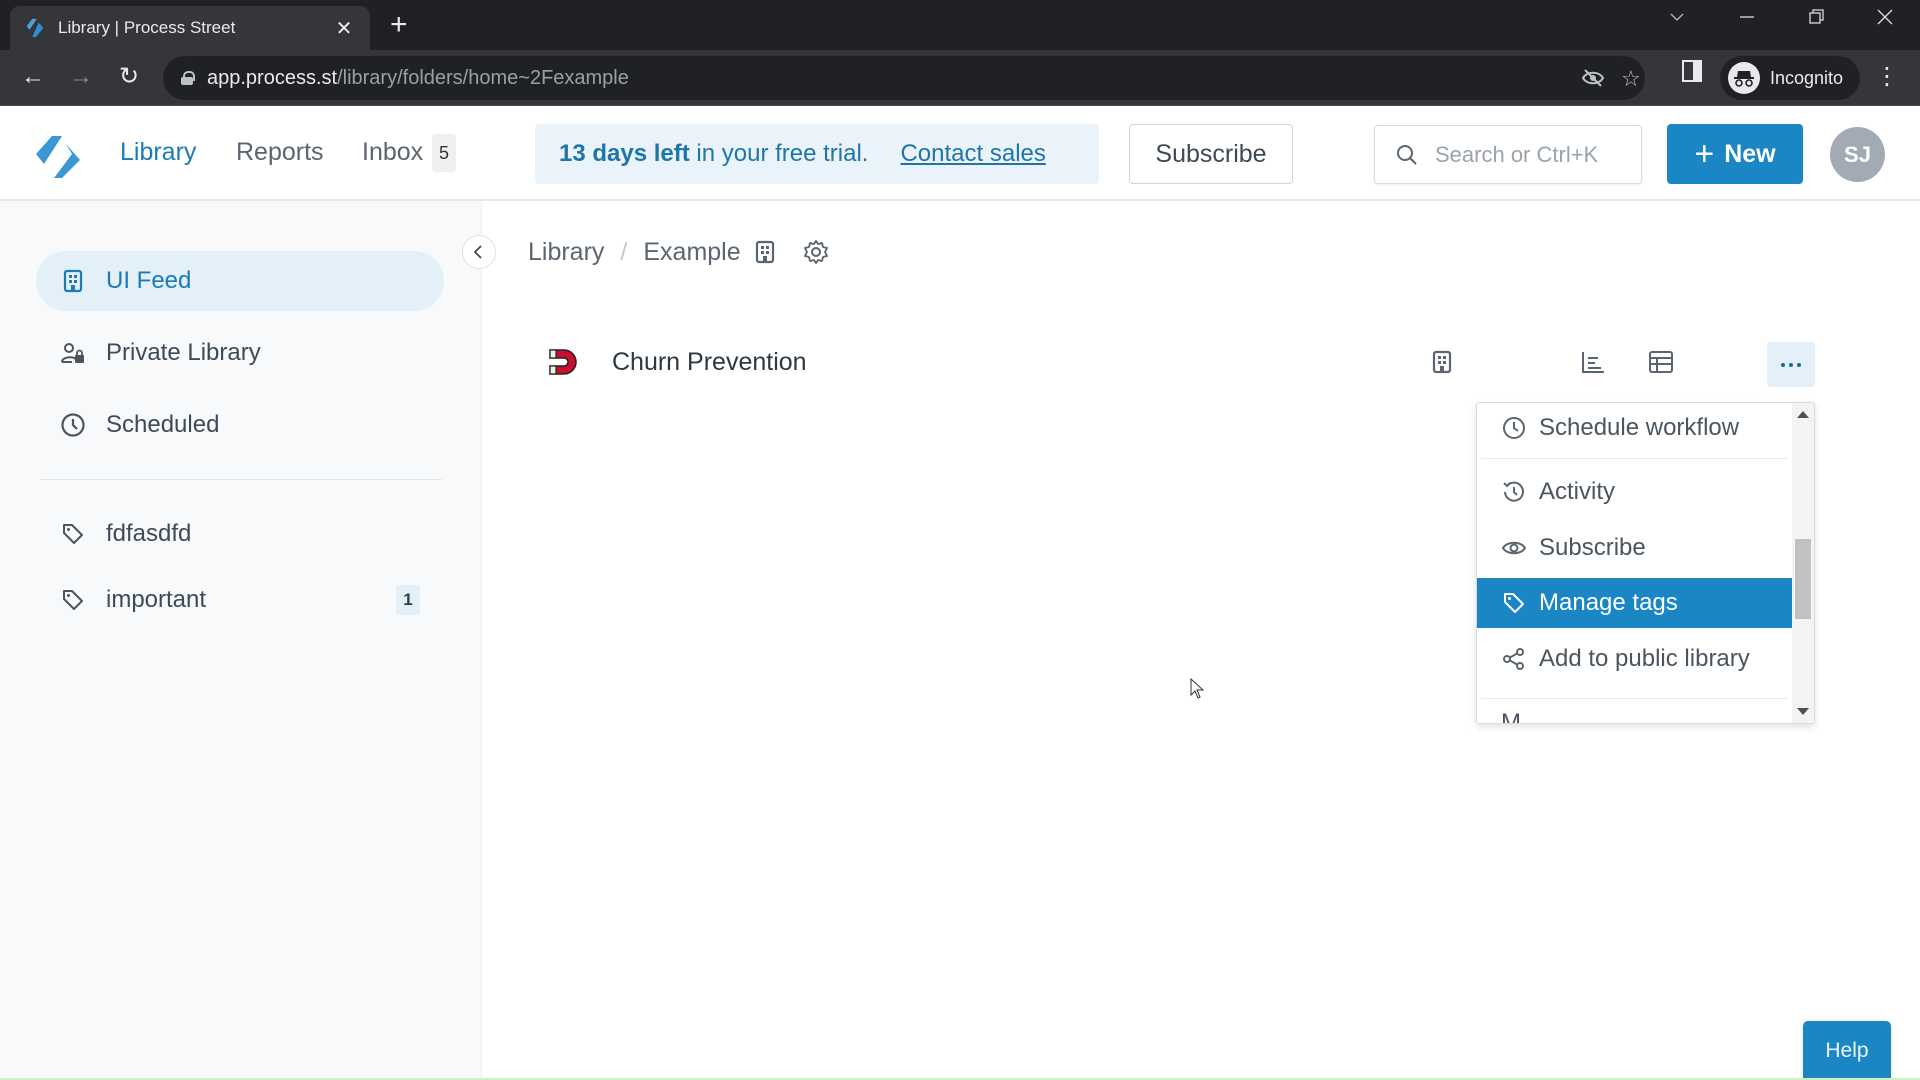  I want to click on new-tab-button: +, so click(399, 25).